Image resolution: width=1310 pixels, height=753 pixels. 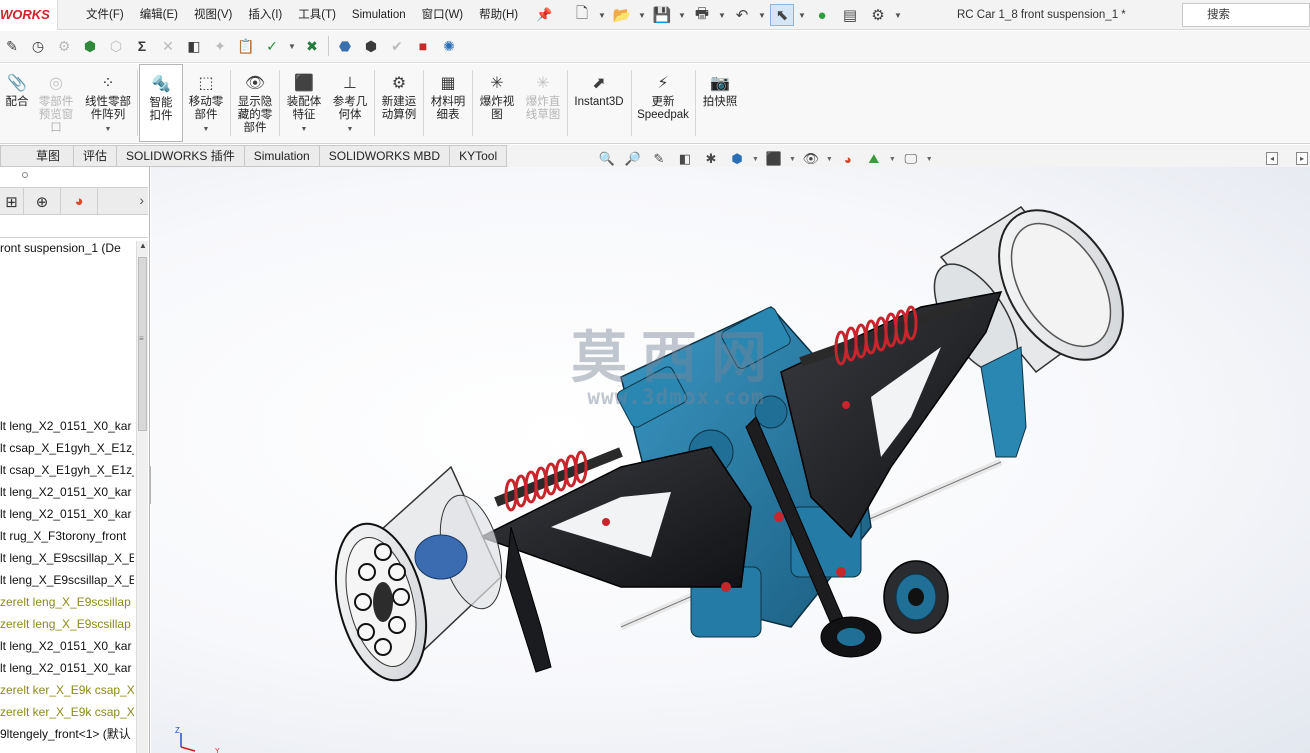 I want to click on tree-item: zerelt leng_X_E9scsillap, so click(x=67, y=624).